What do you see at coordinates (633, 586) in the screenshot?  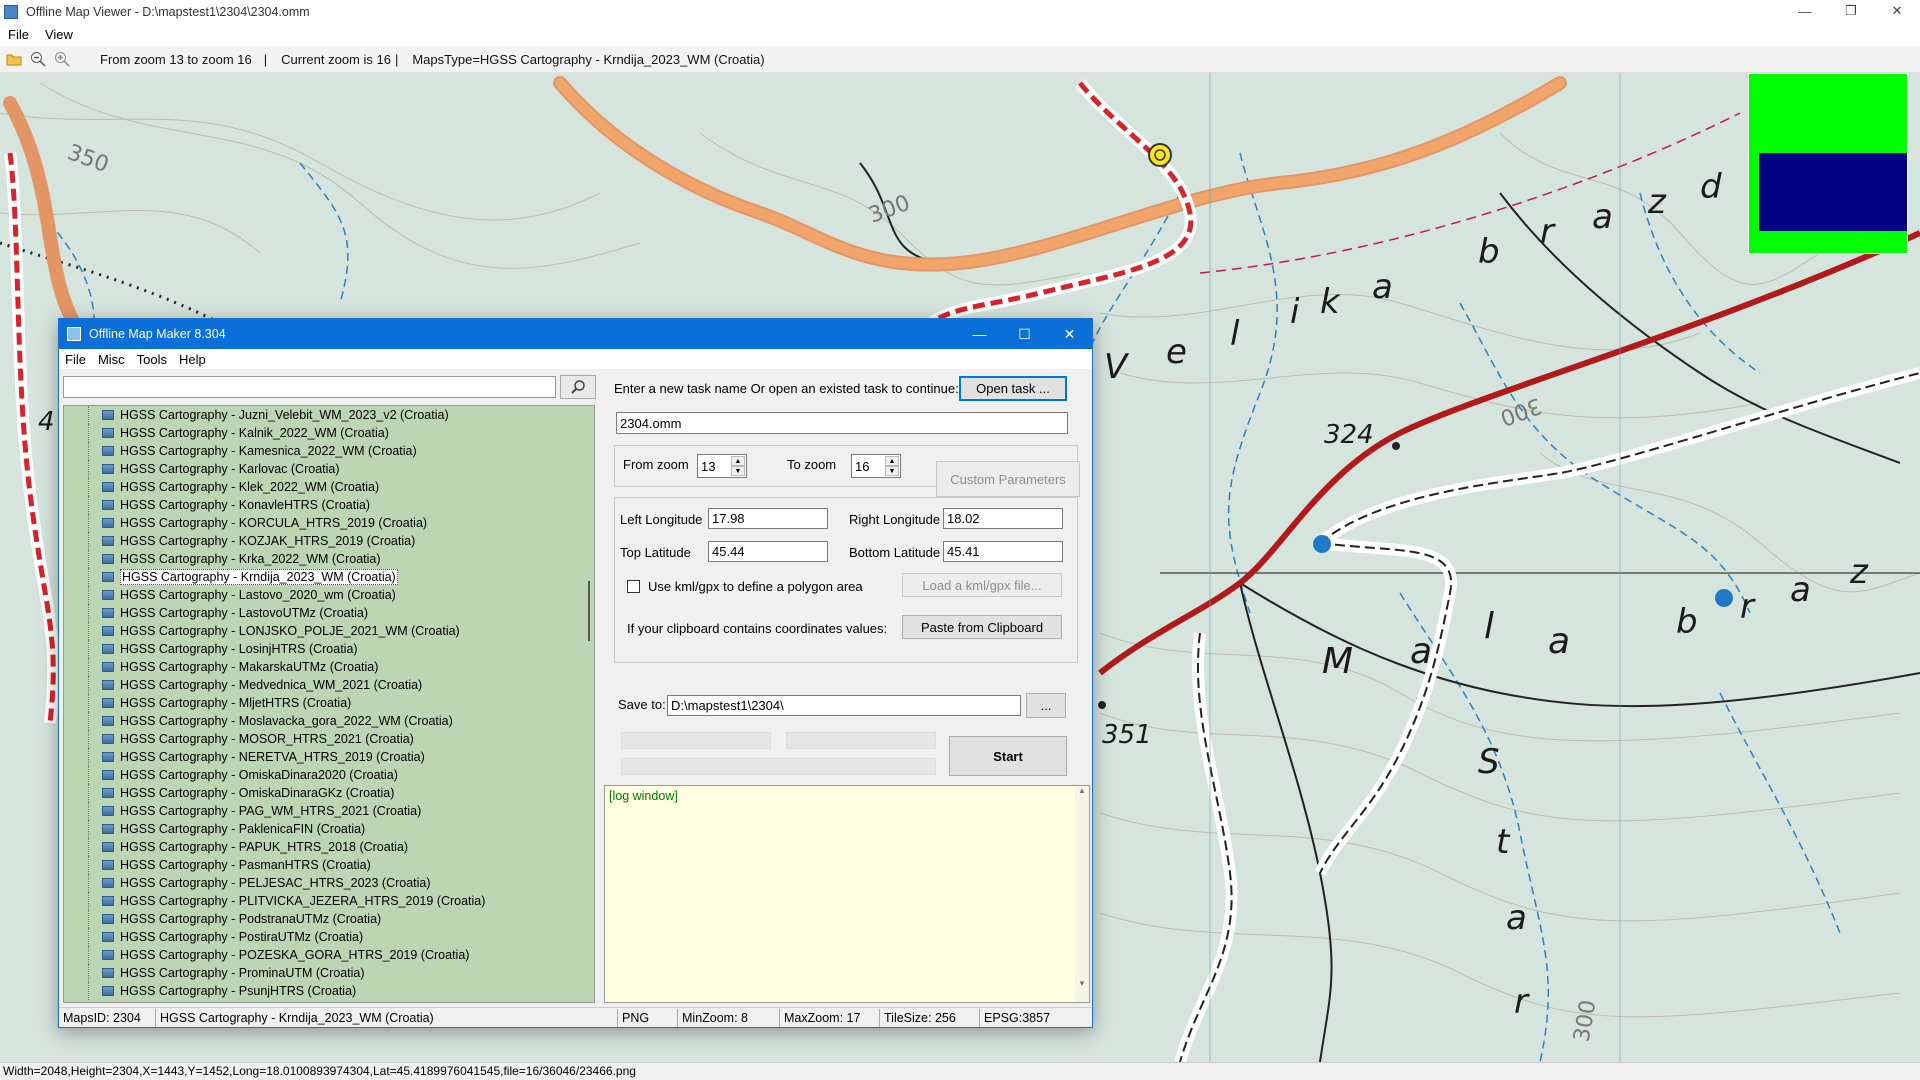 I see `use-kml-checkbox` at bounding box center [633, 586].